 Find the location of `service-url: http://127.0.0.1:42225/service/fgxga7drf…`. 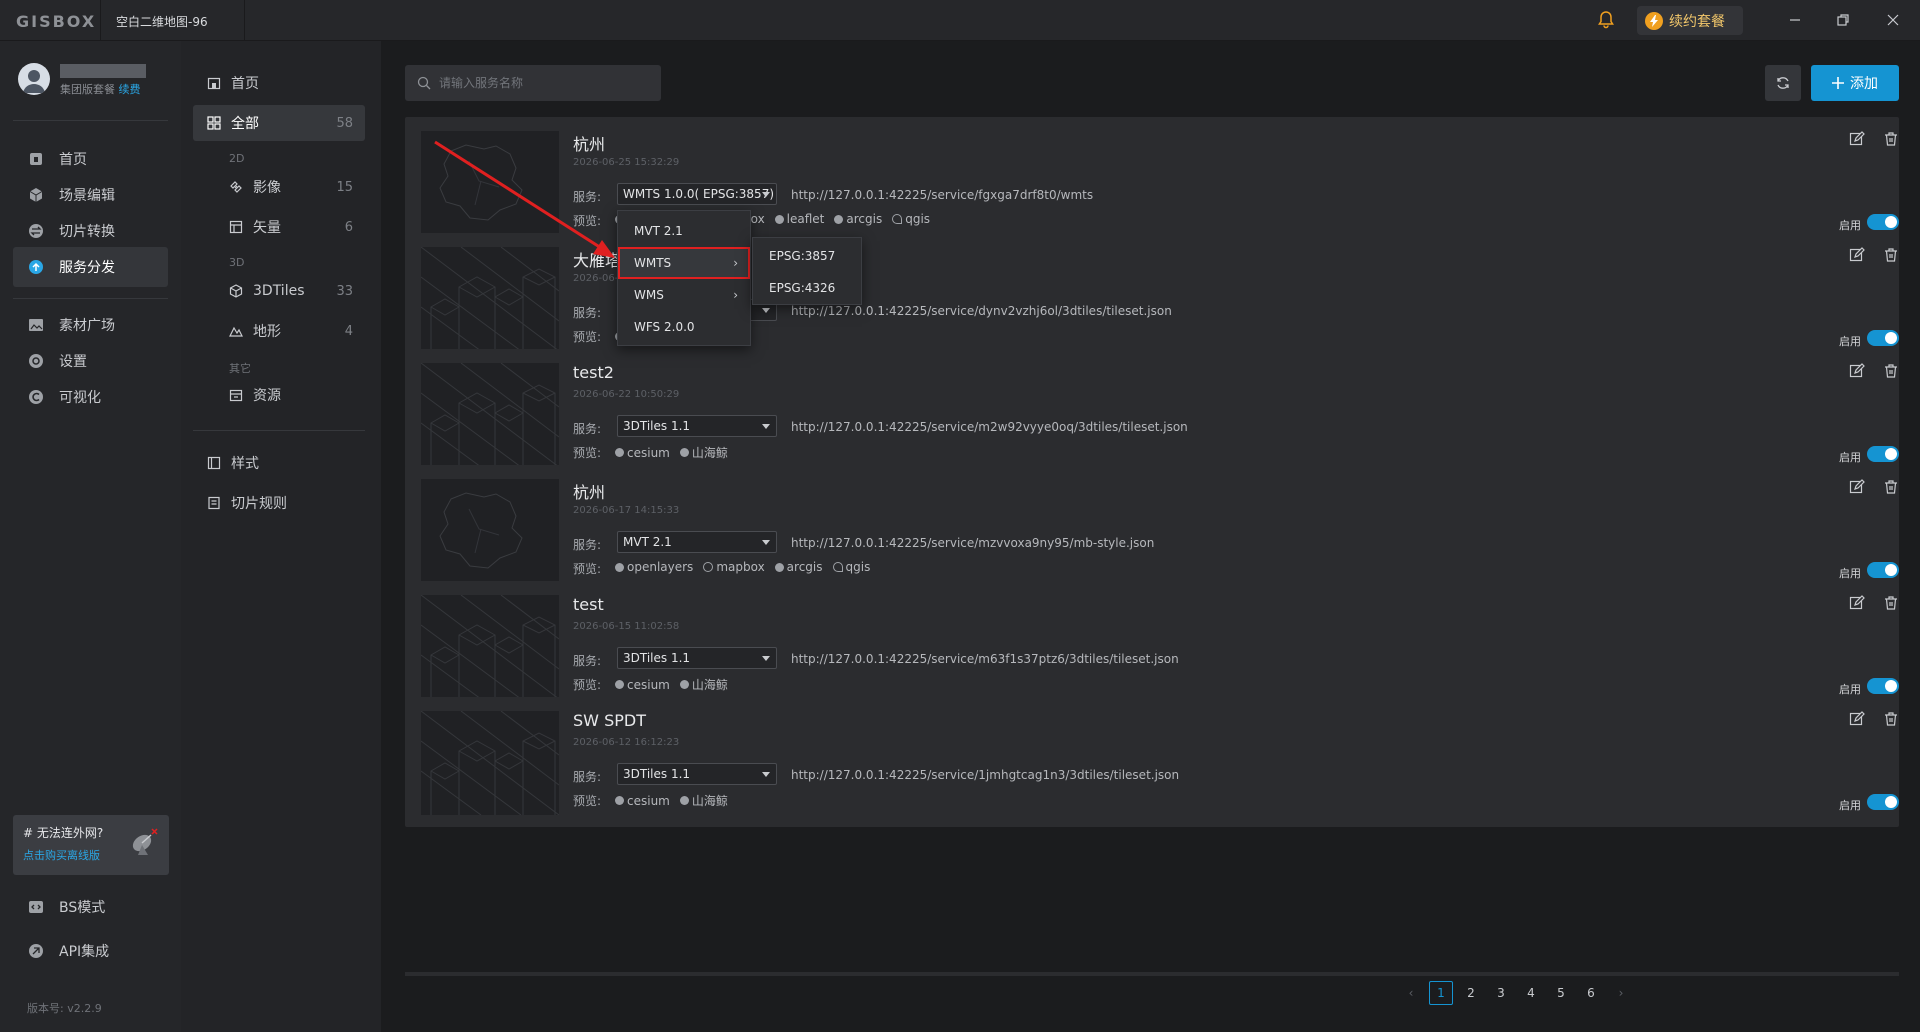

service-url: http://127.0.0.1:42225/service/fgxga7drf… is located at coordinates (942, 195).